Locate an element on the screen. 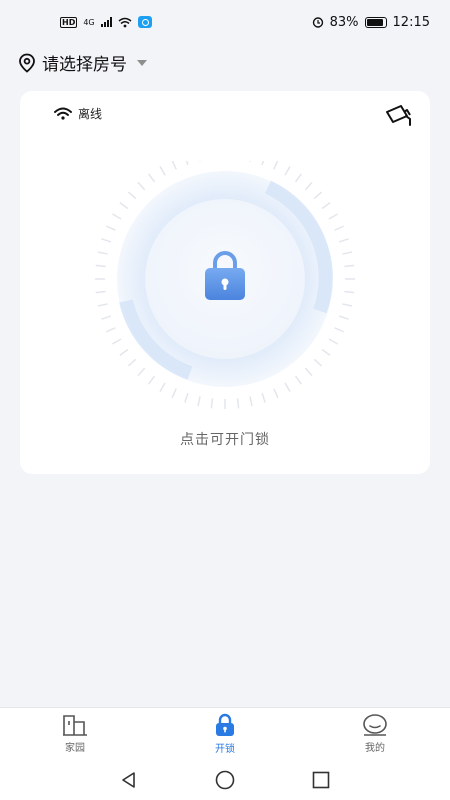 Image resolution: width=450 pixels, height=800 pixels. back-triangle-icon is located at coordinates (128, 780).